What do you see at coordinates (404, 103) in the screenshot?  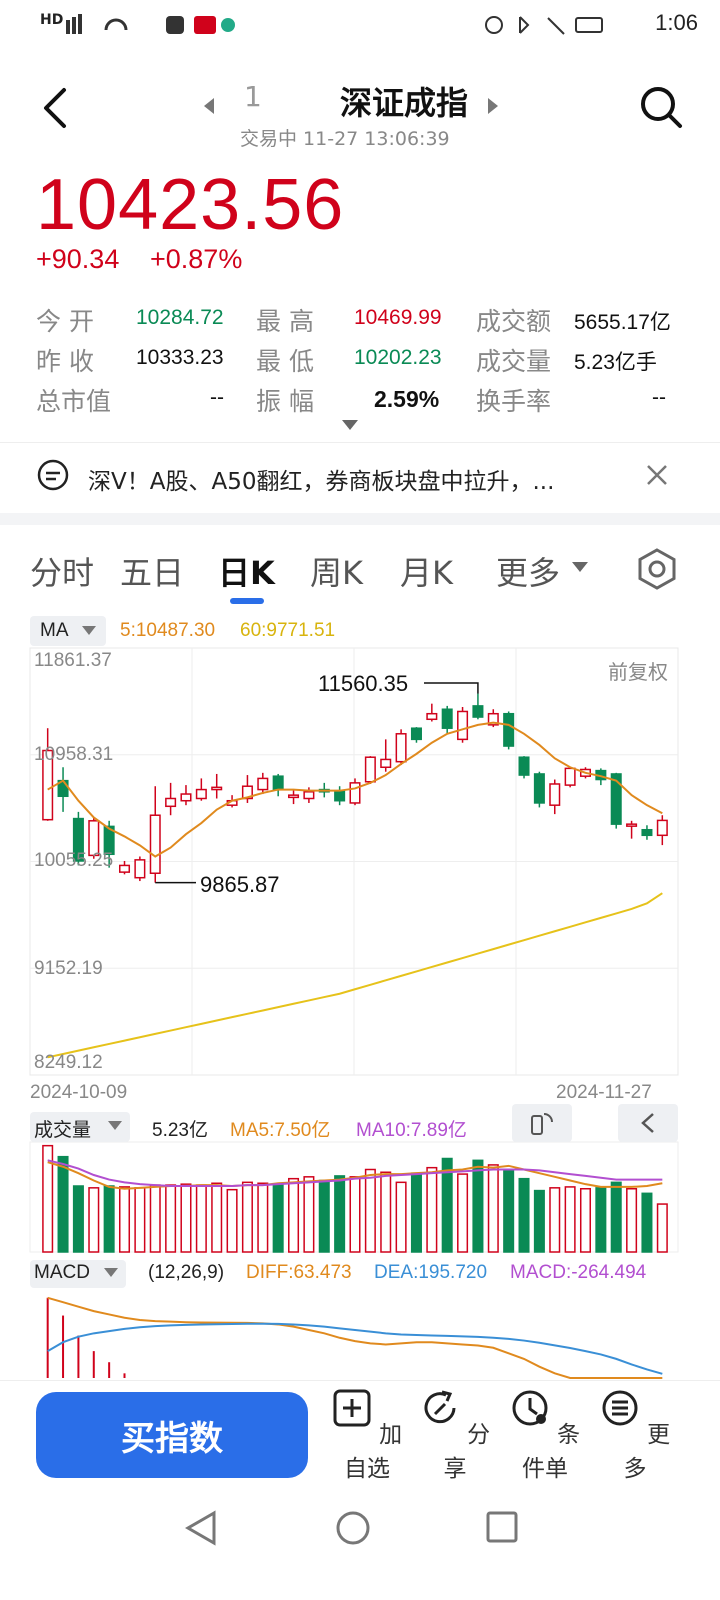 I see `page-title: 深证成指` at bounding box center [404, 103].